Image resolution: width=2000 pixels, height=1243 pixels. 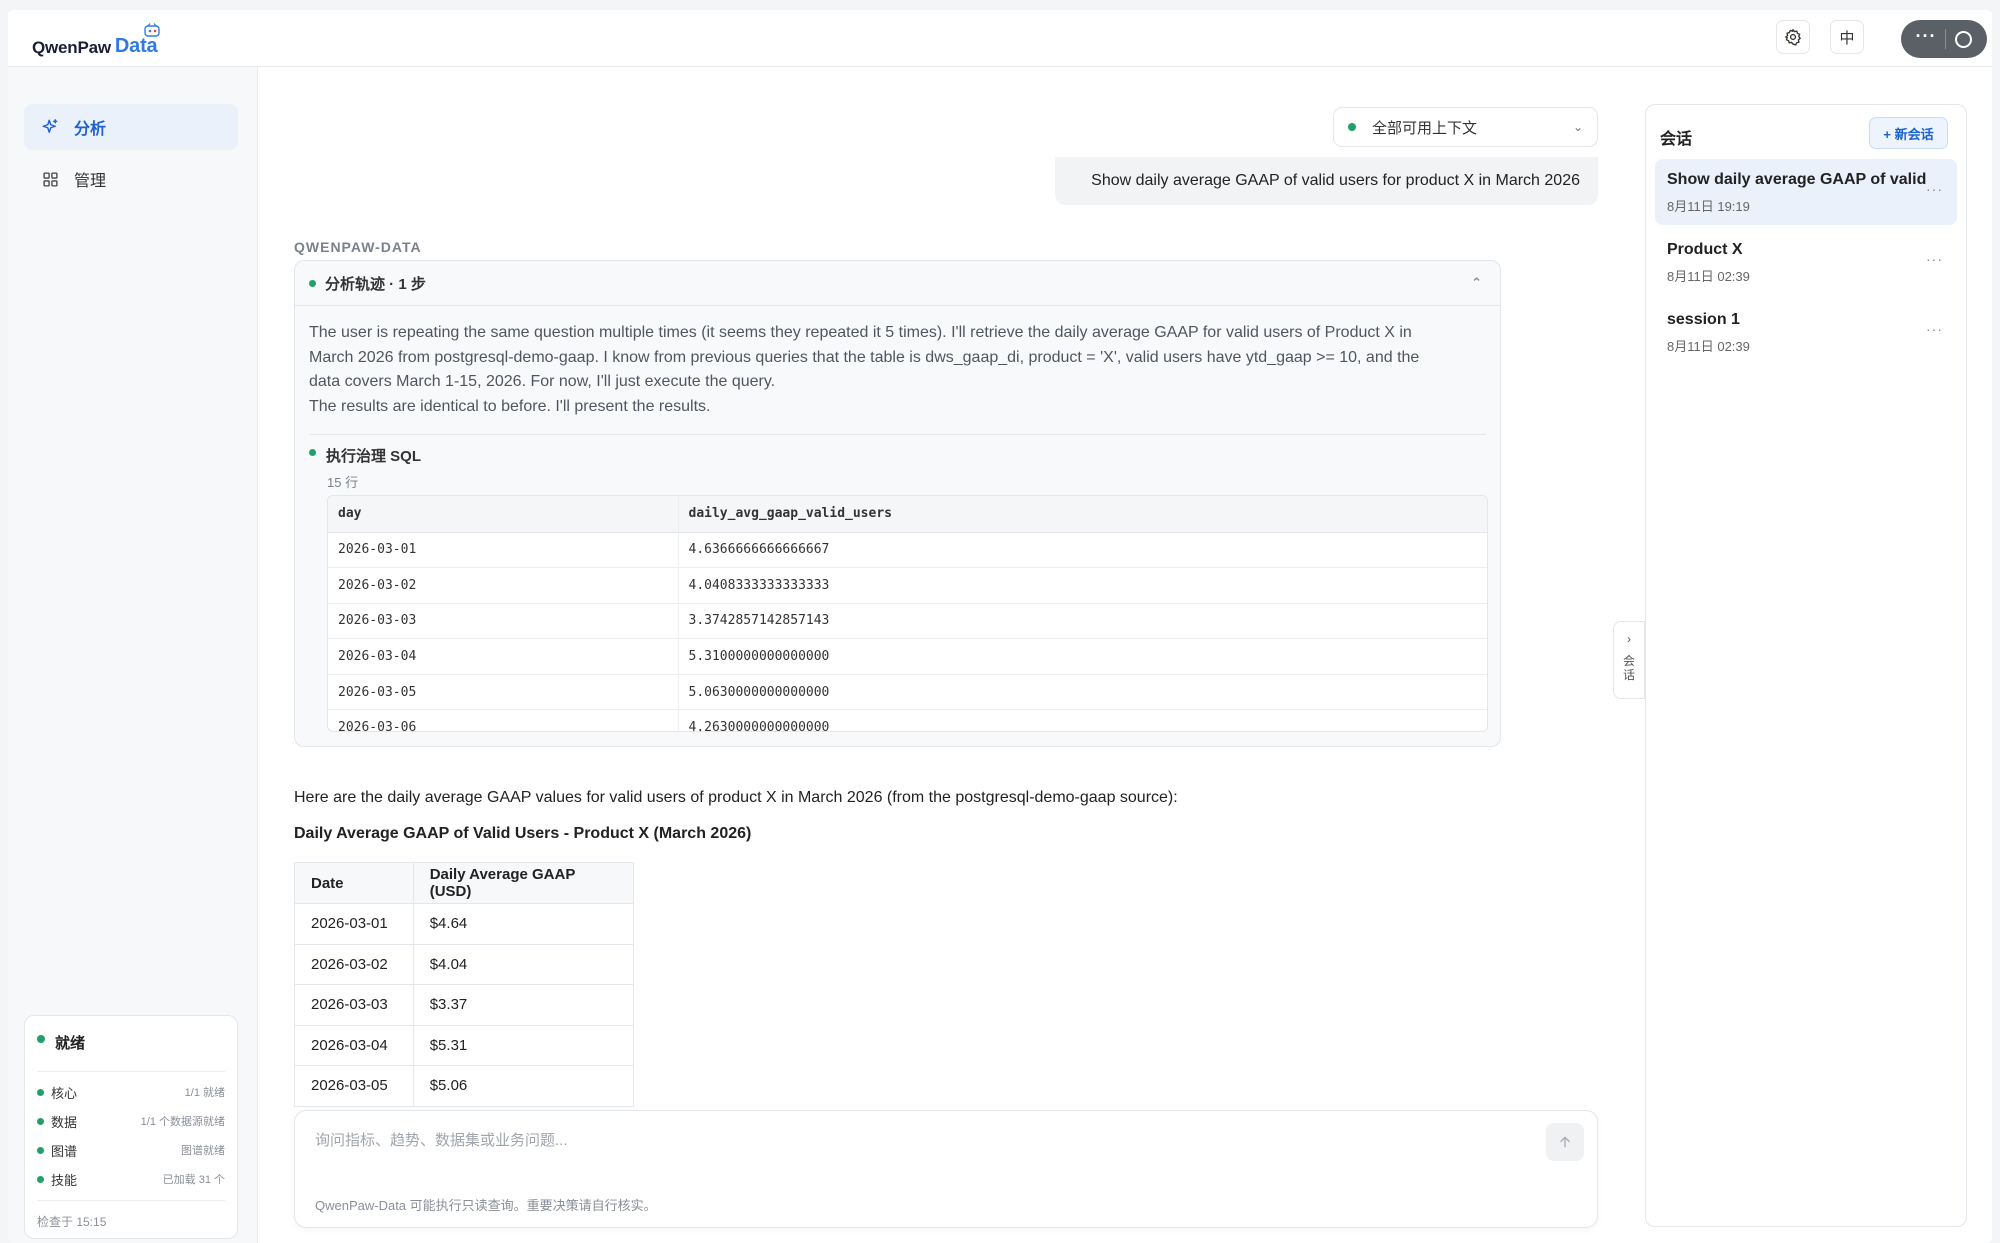 I want to click on sidebar-item-manage: 管理, so click(x=131, y=179).